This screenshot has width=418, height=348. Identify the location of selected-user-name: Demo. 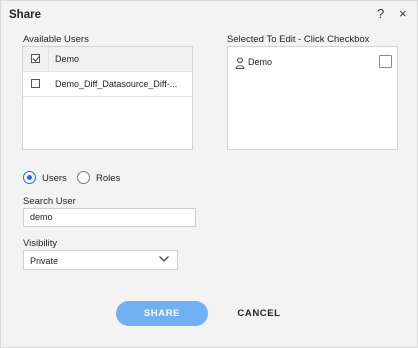
(260, 62).